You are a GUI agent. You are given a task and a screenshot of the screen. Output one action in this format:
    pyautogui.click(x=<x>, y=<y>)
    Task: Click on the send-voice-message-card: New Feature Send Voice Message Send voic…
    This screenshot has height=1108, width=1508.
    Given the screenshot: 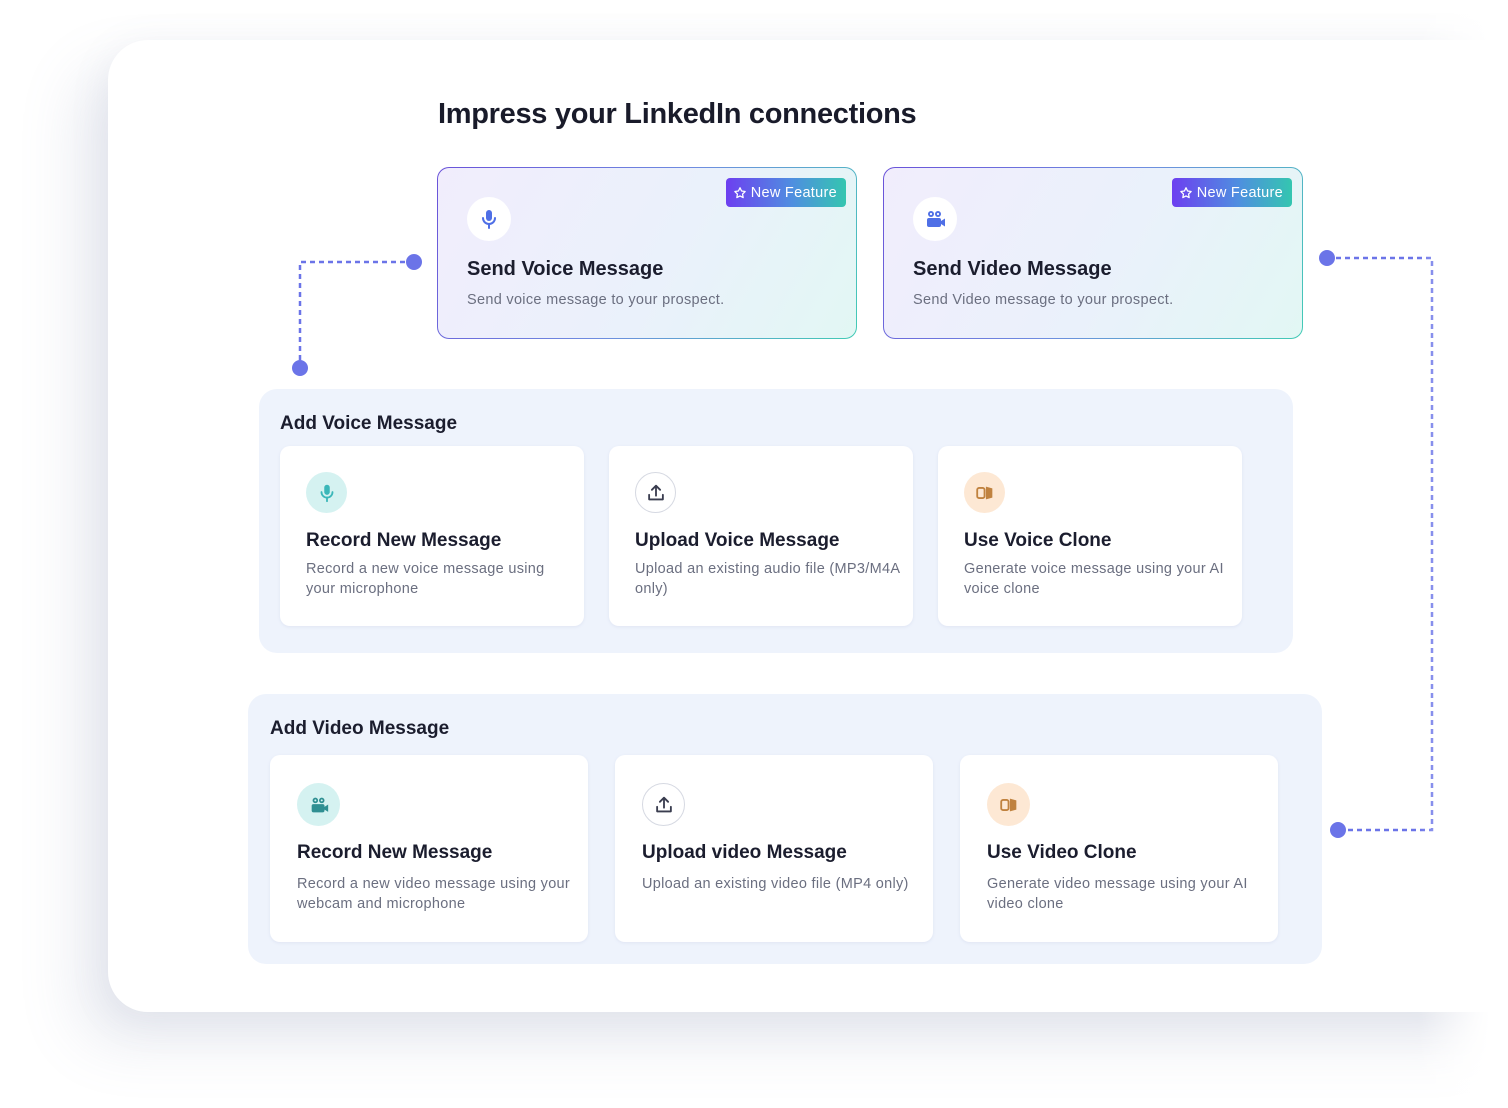 What is the action you would take?
    pyautogui.click(x=647, y=253)
    